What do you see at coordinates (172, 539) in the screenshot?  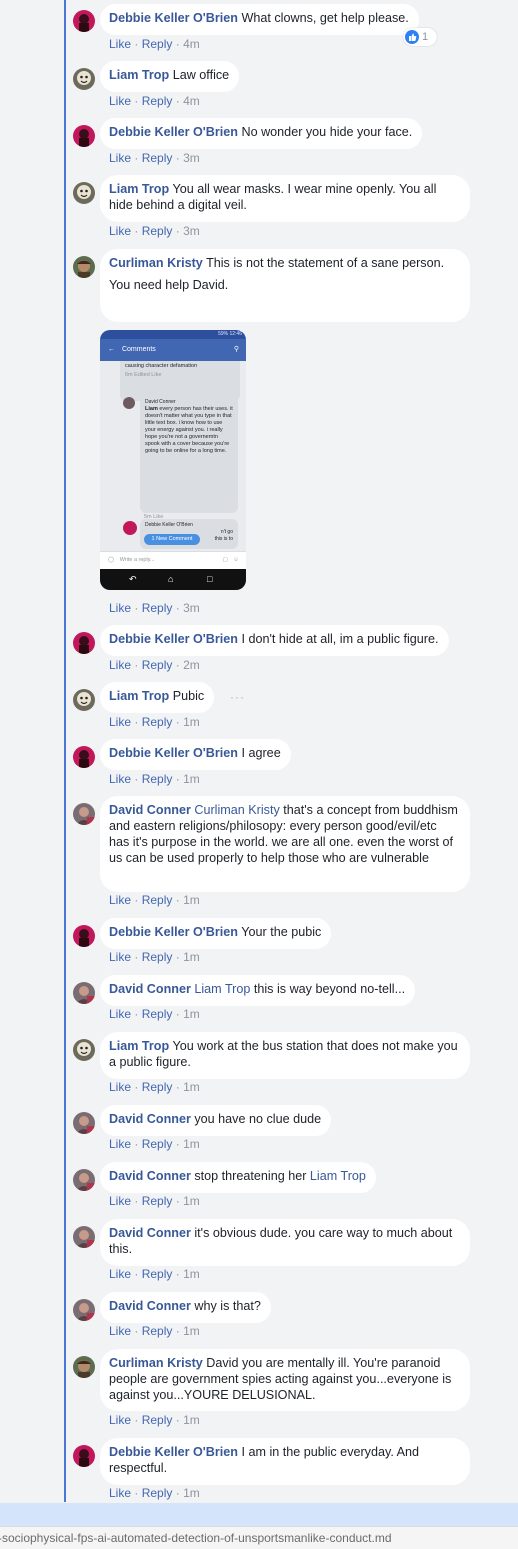 I see `new-comment-pill: 1 New Comment` at bounding box center [172, 539].